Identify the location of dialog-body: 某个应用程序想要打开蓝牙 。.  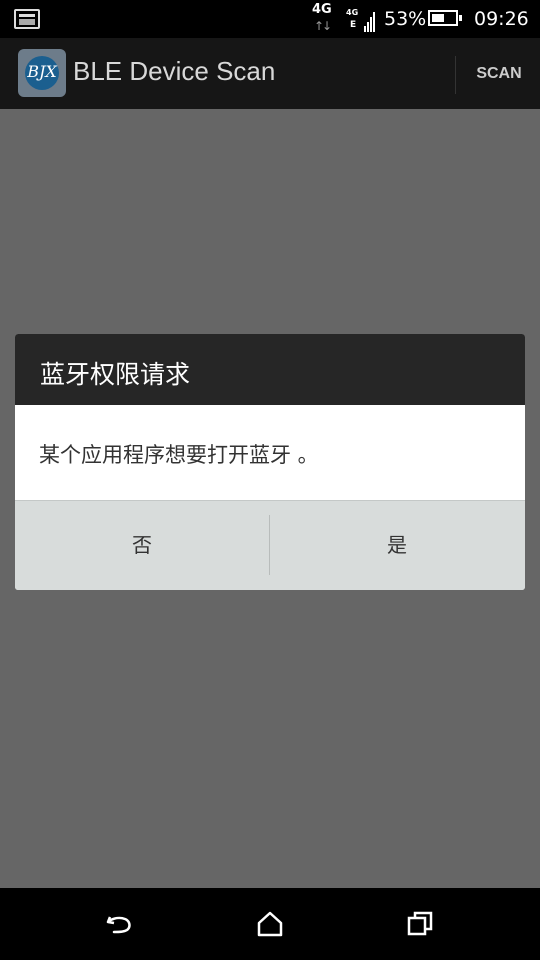
(270, 452).